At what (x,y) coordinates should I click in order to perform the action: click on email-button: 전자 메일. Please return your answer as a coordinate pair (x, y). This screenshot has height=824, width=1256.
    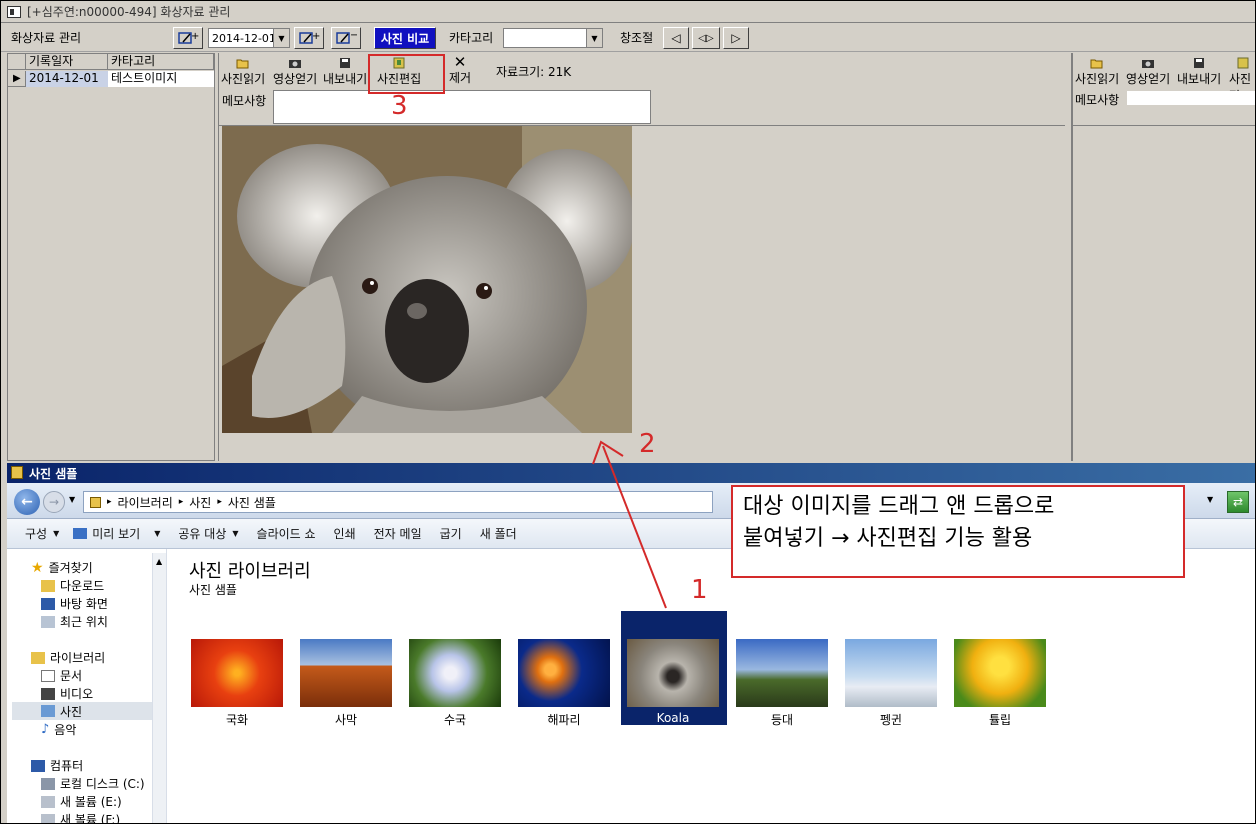
    Looking at the image, I should click on (398, 533).